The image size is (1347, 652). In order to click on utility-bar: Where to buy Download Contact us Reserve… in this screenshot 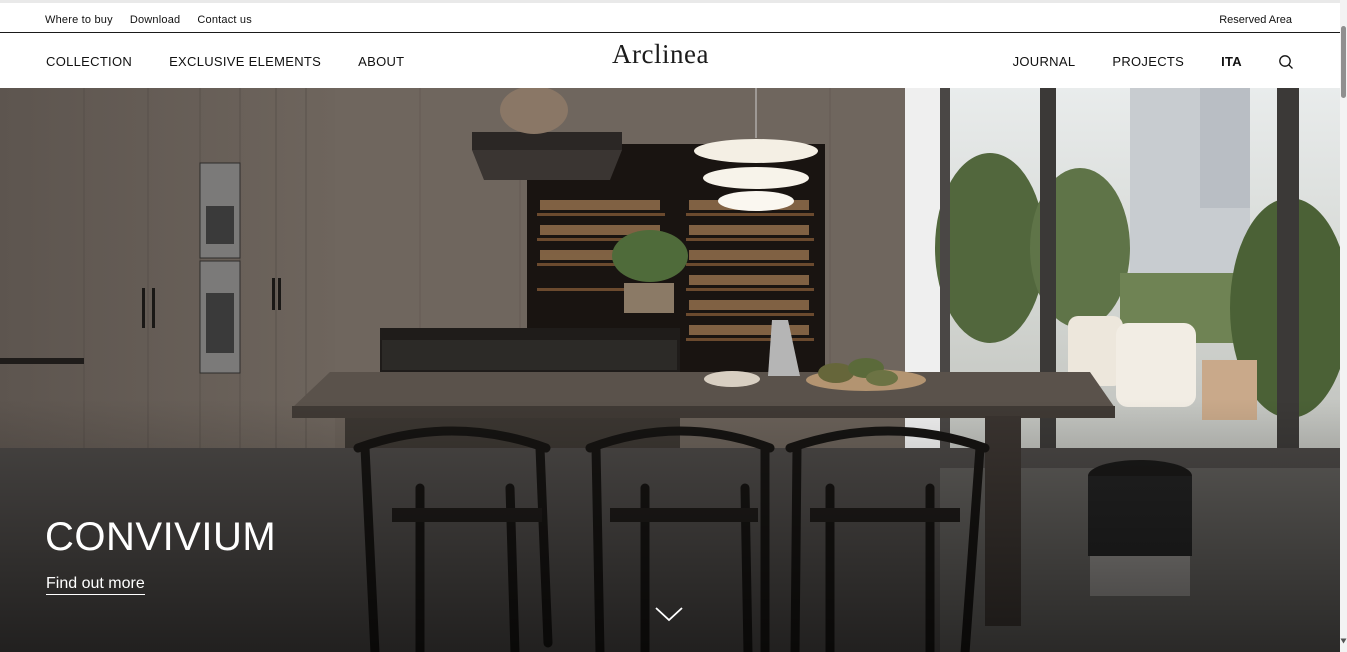, I will do `click(670, 19)`.